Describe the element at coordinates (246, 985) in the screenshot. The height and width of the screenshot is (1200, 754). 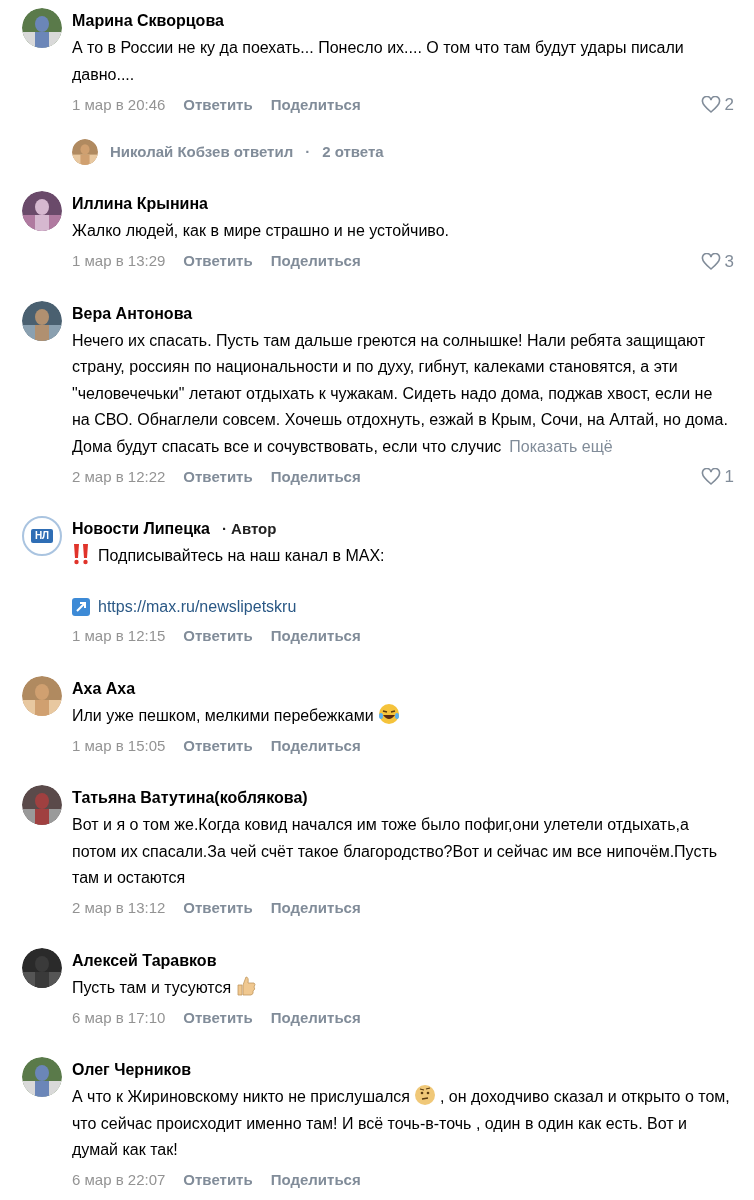
I see `thumbs-up-icon` at that location.